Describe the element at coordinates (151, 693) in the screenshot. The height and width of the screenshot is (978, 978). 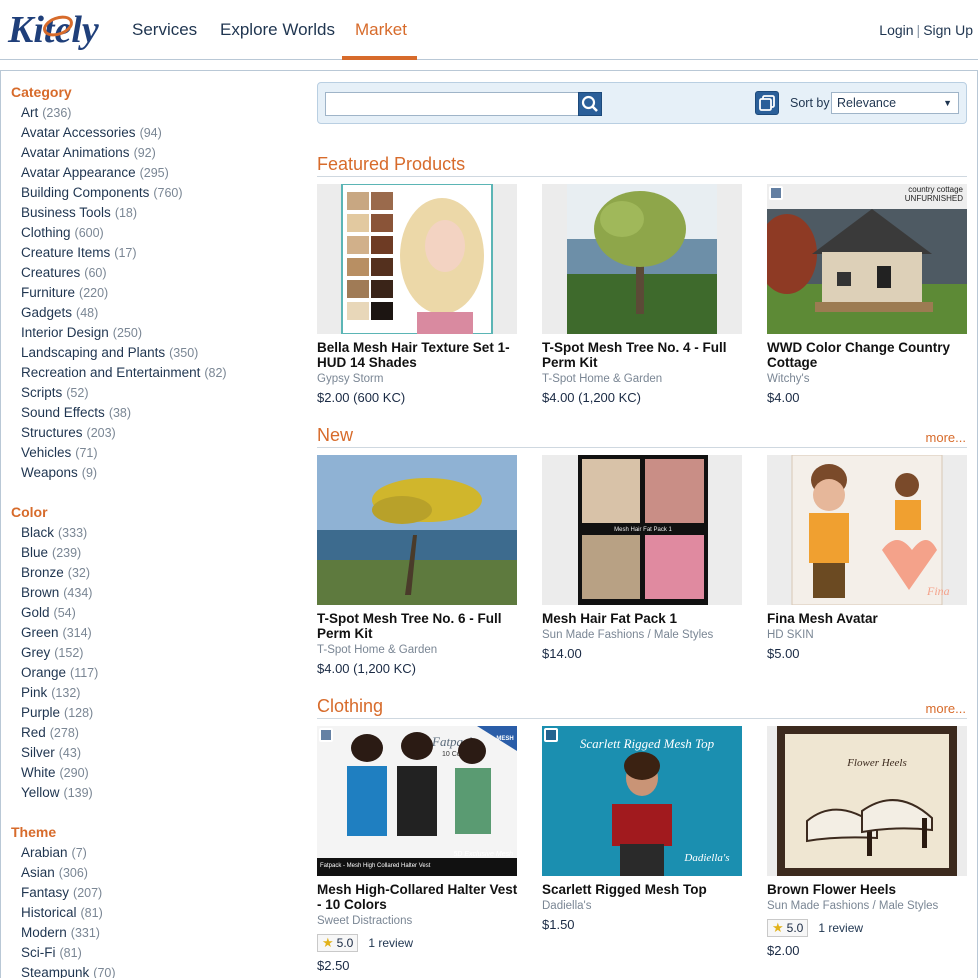
I see `facet-item: Pink (132)` at that location.